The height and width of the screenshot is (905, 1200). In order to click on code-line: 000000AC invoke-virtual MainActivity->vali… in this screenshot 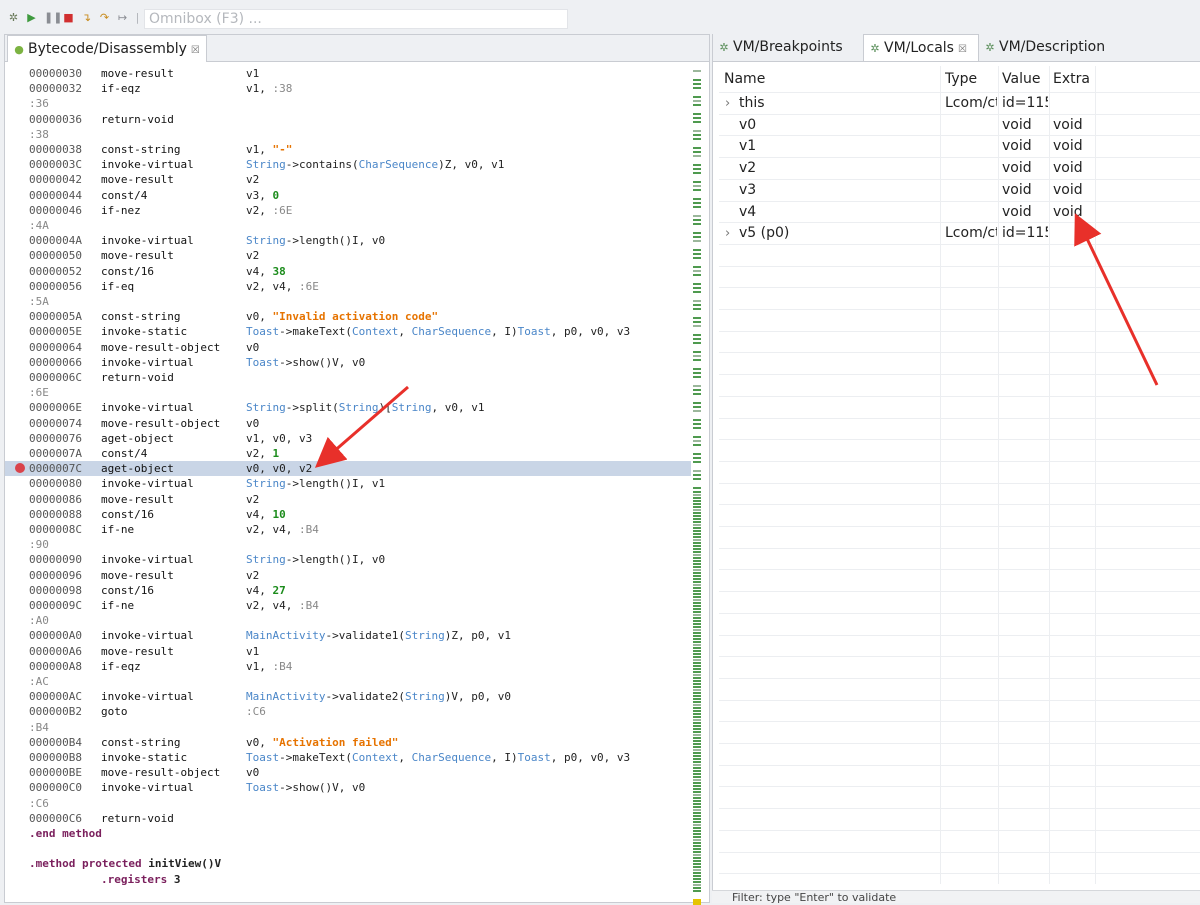, I will do `click(348, 696)`.